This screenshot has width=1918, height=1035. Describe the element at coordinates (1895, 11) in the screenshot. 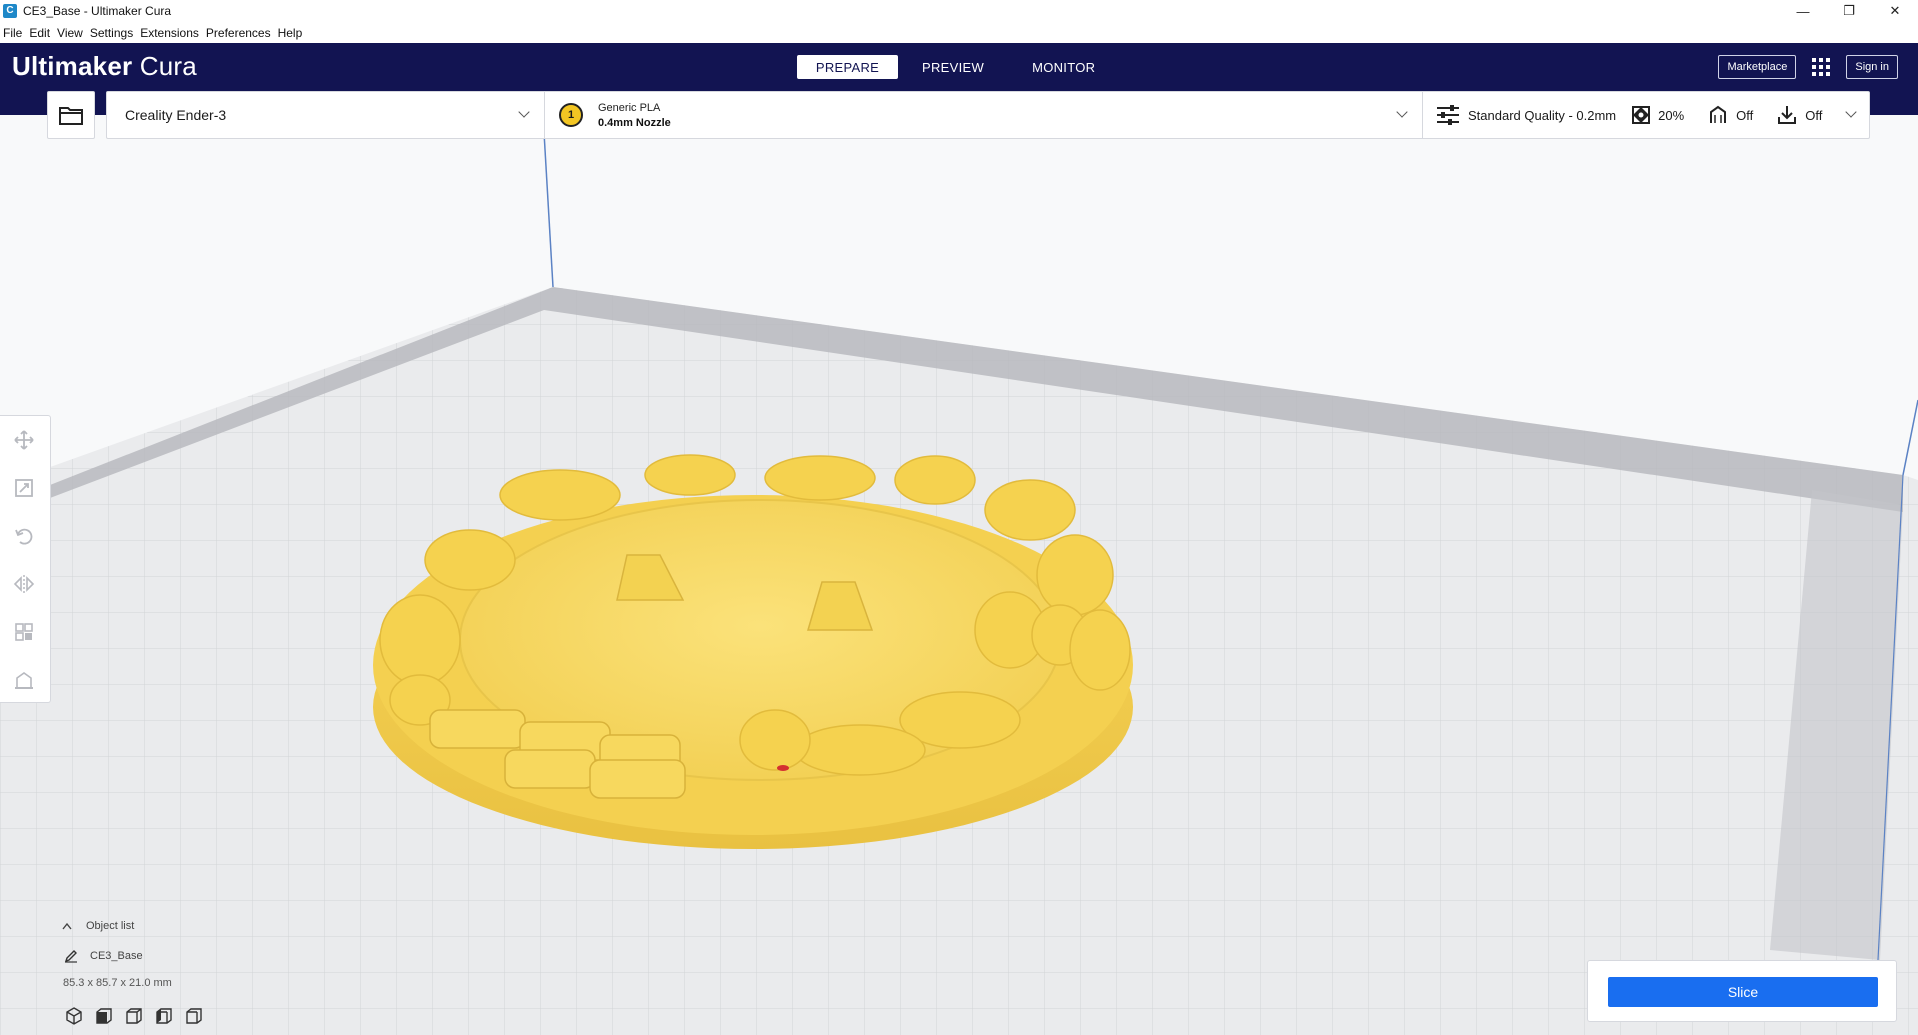

I see `close-icon: ✕` at that location.